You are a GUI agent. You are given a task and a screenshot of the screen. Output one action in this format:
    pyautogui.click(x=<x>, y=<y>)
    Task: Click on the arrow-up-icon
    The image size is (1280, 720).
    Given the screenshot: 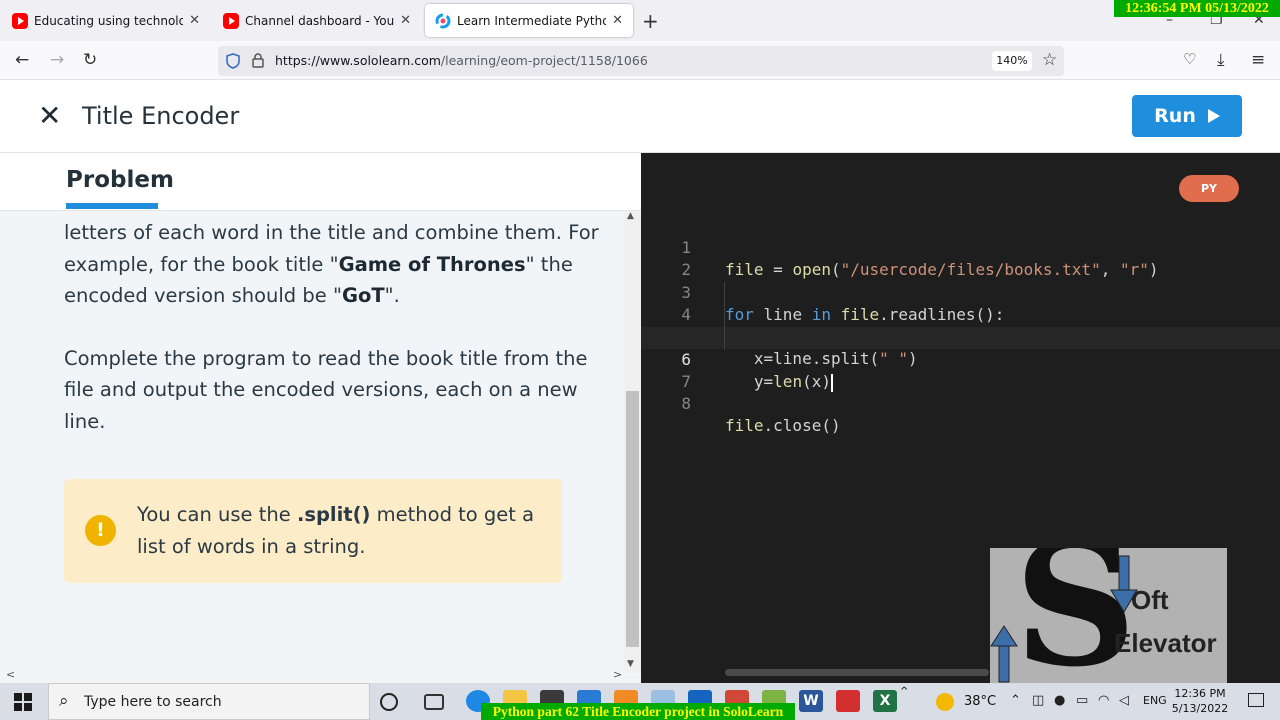 What is the action you would take?
    pyautogui.click(x=1004, y=654)
    